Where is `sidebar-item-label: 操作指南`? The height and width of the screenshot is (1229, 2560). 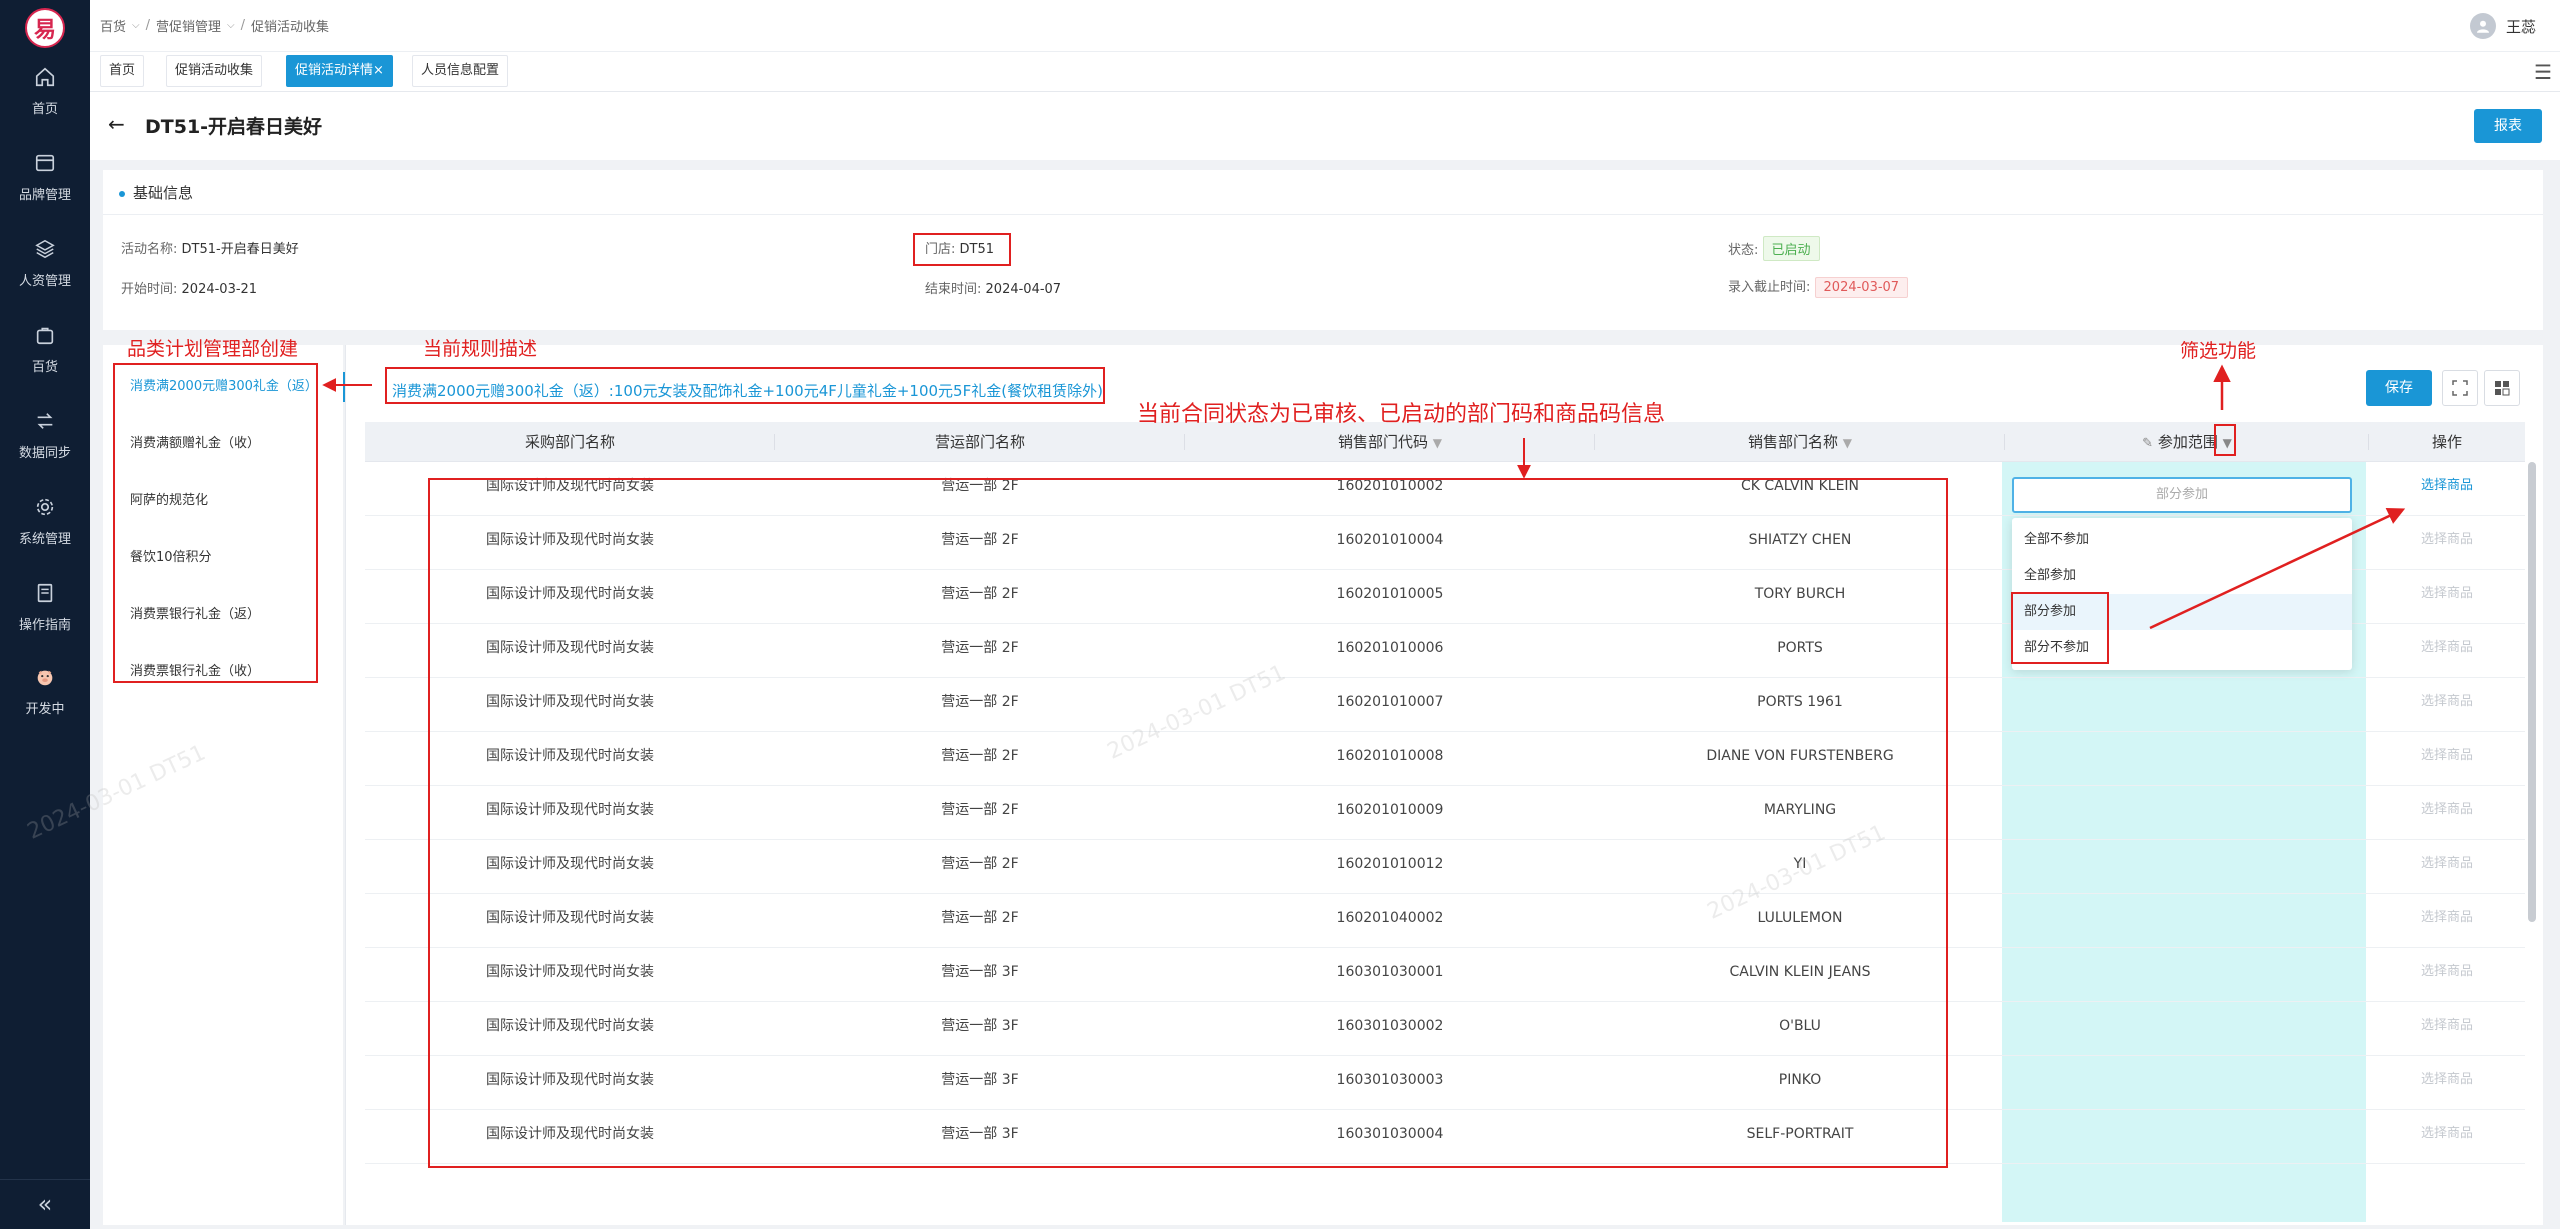
sidebar-item-label: 操作指南 is located at coordinates (44, 625).